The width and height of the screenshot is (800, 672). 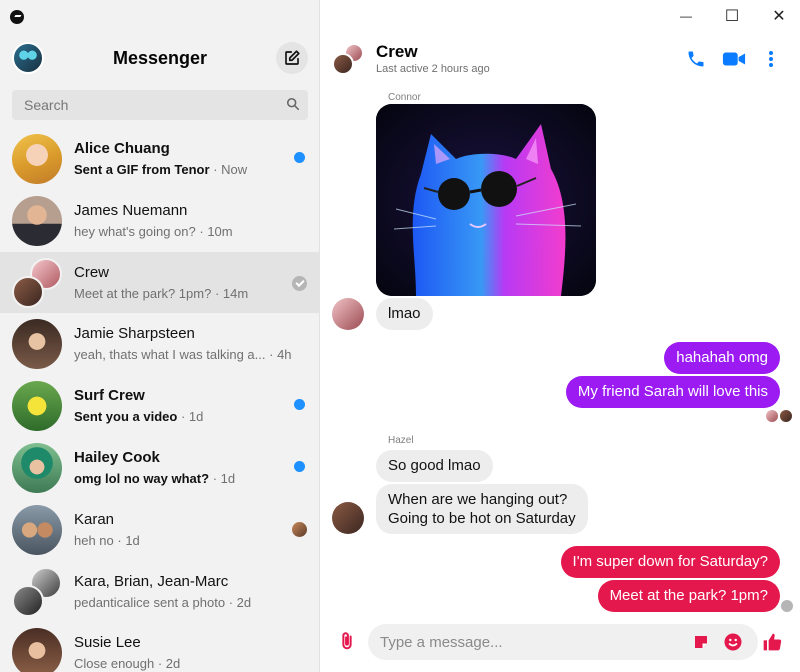 I want to click on conversation-item: Crew Meet at the park? 1pm? · 14m, so click(x=160, y=282).